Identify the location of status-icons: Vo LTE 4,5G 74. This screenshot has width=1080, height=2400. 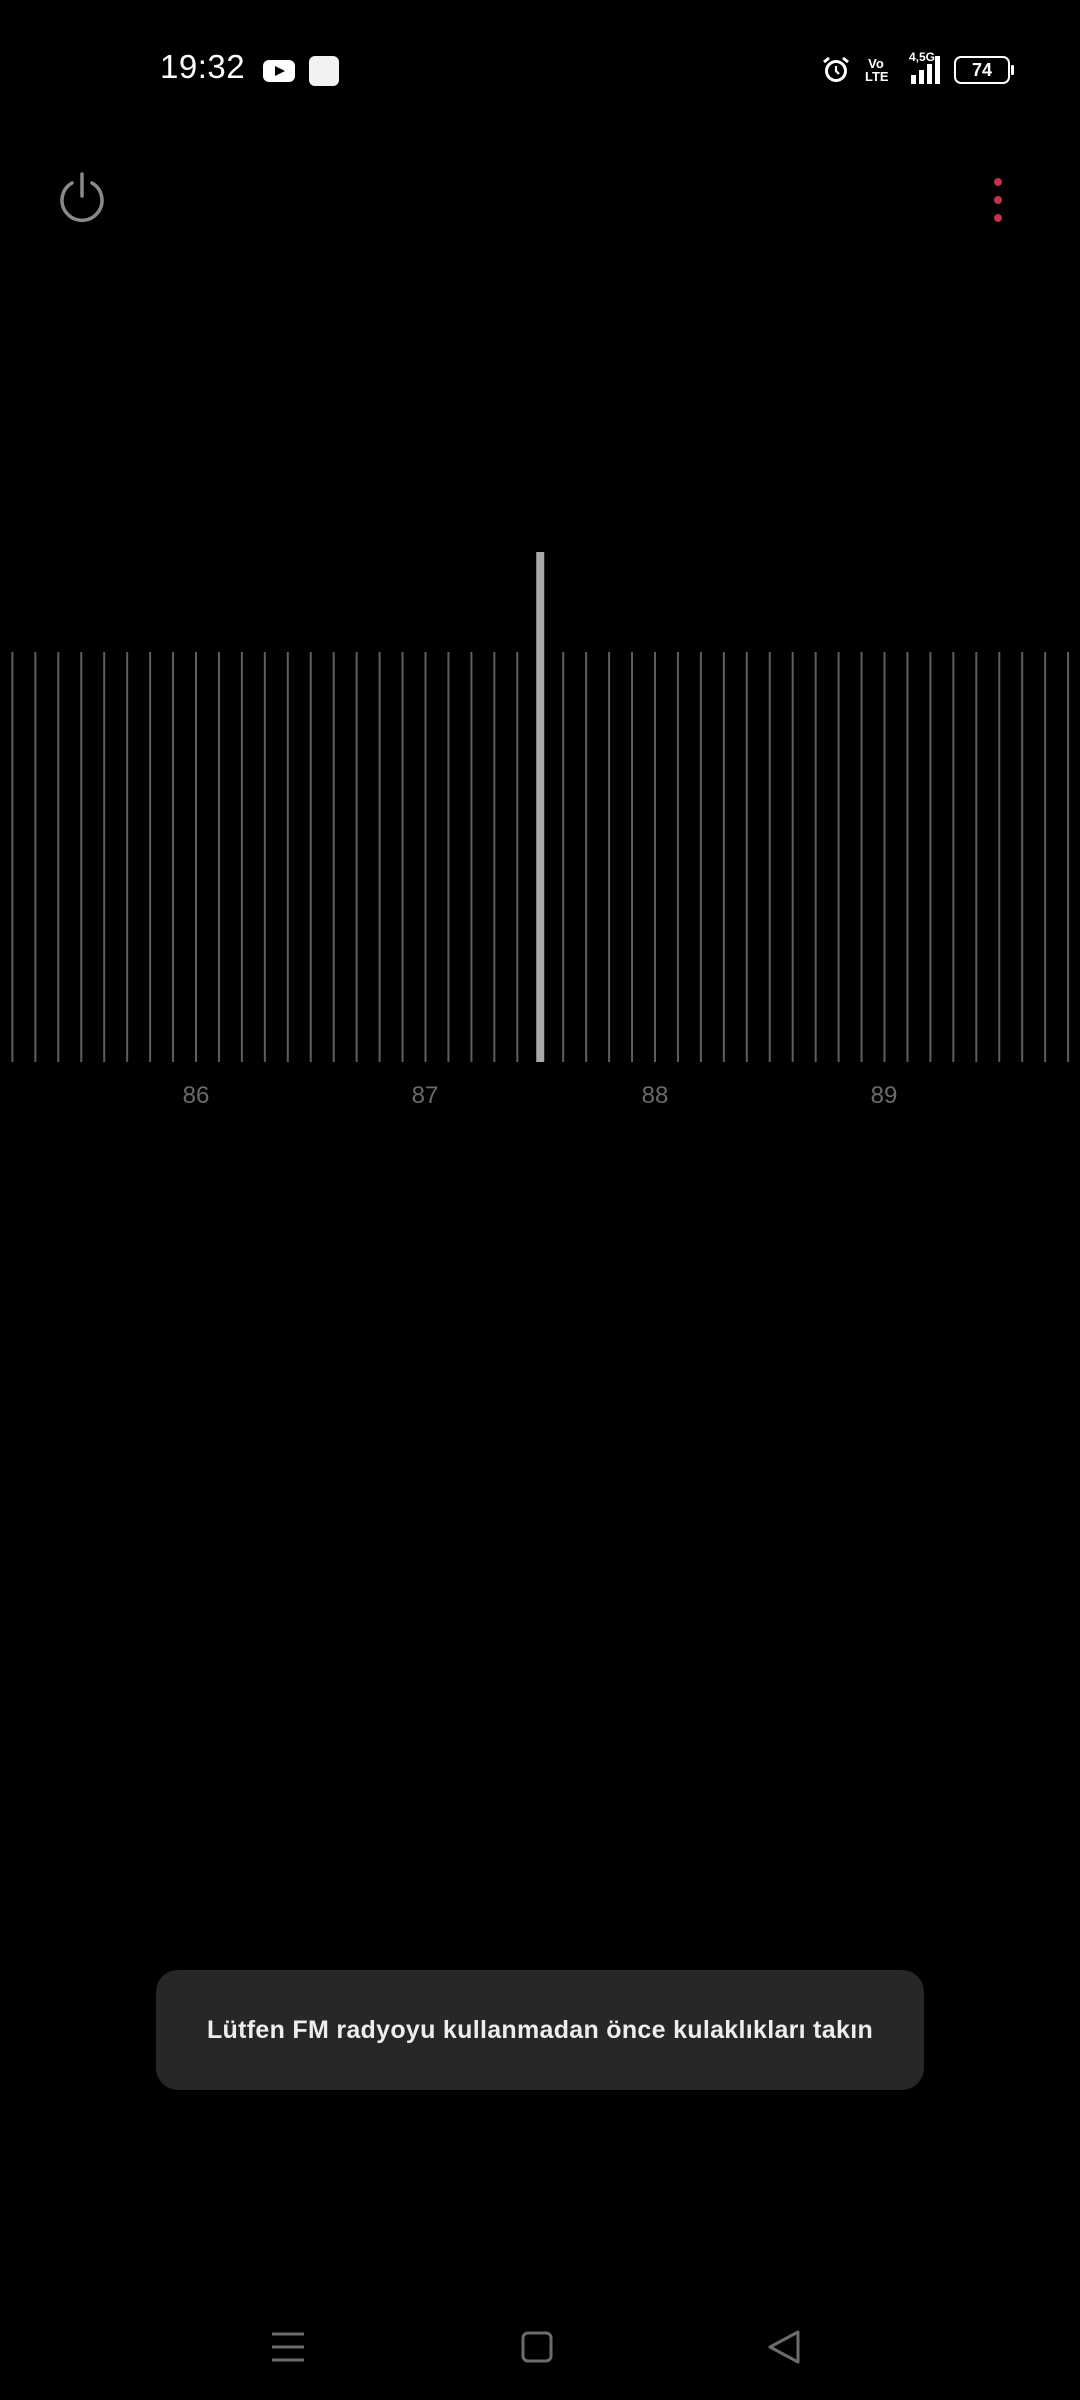
(917, 70).